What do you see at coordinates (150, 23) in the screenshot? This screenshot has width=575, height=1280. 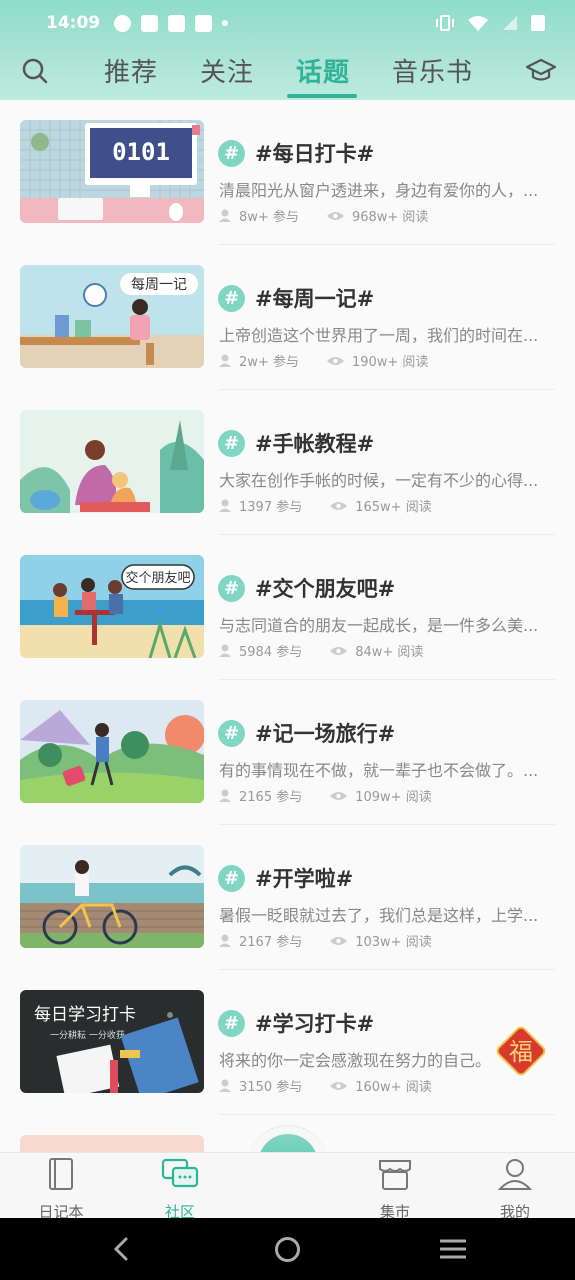 I see `mail-icon` at bounding box center [150, 23].